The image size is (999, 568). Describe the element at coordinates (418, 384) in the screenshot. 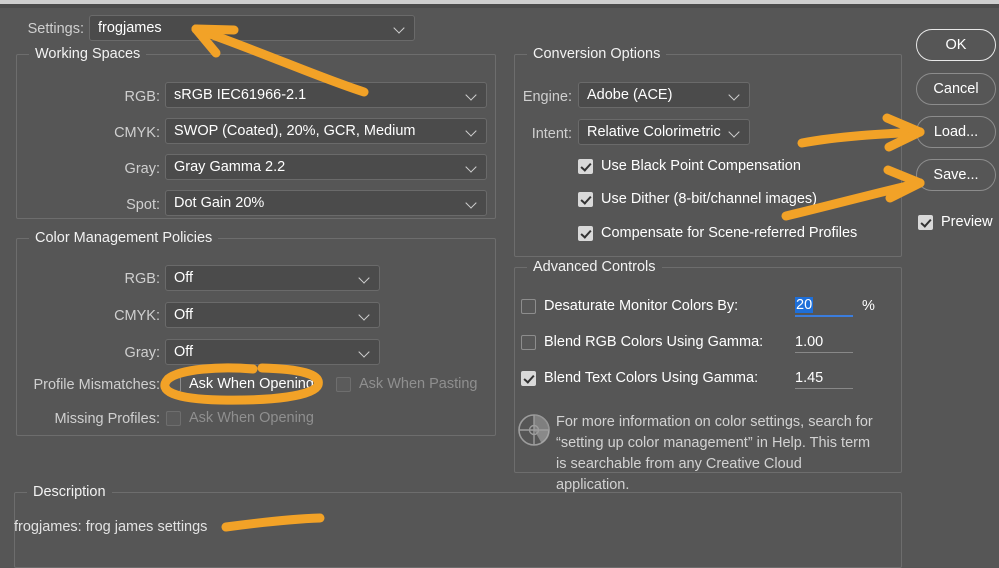

I see `checkbox-label: Ask When Pasting` at that location.